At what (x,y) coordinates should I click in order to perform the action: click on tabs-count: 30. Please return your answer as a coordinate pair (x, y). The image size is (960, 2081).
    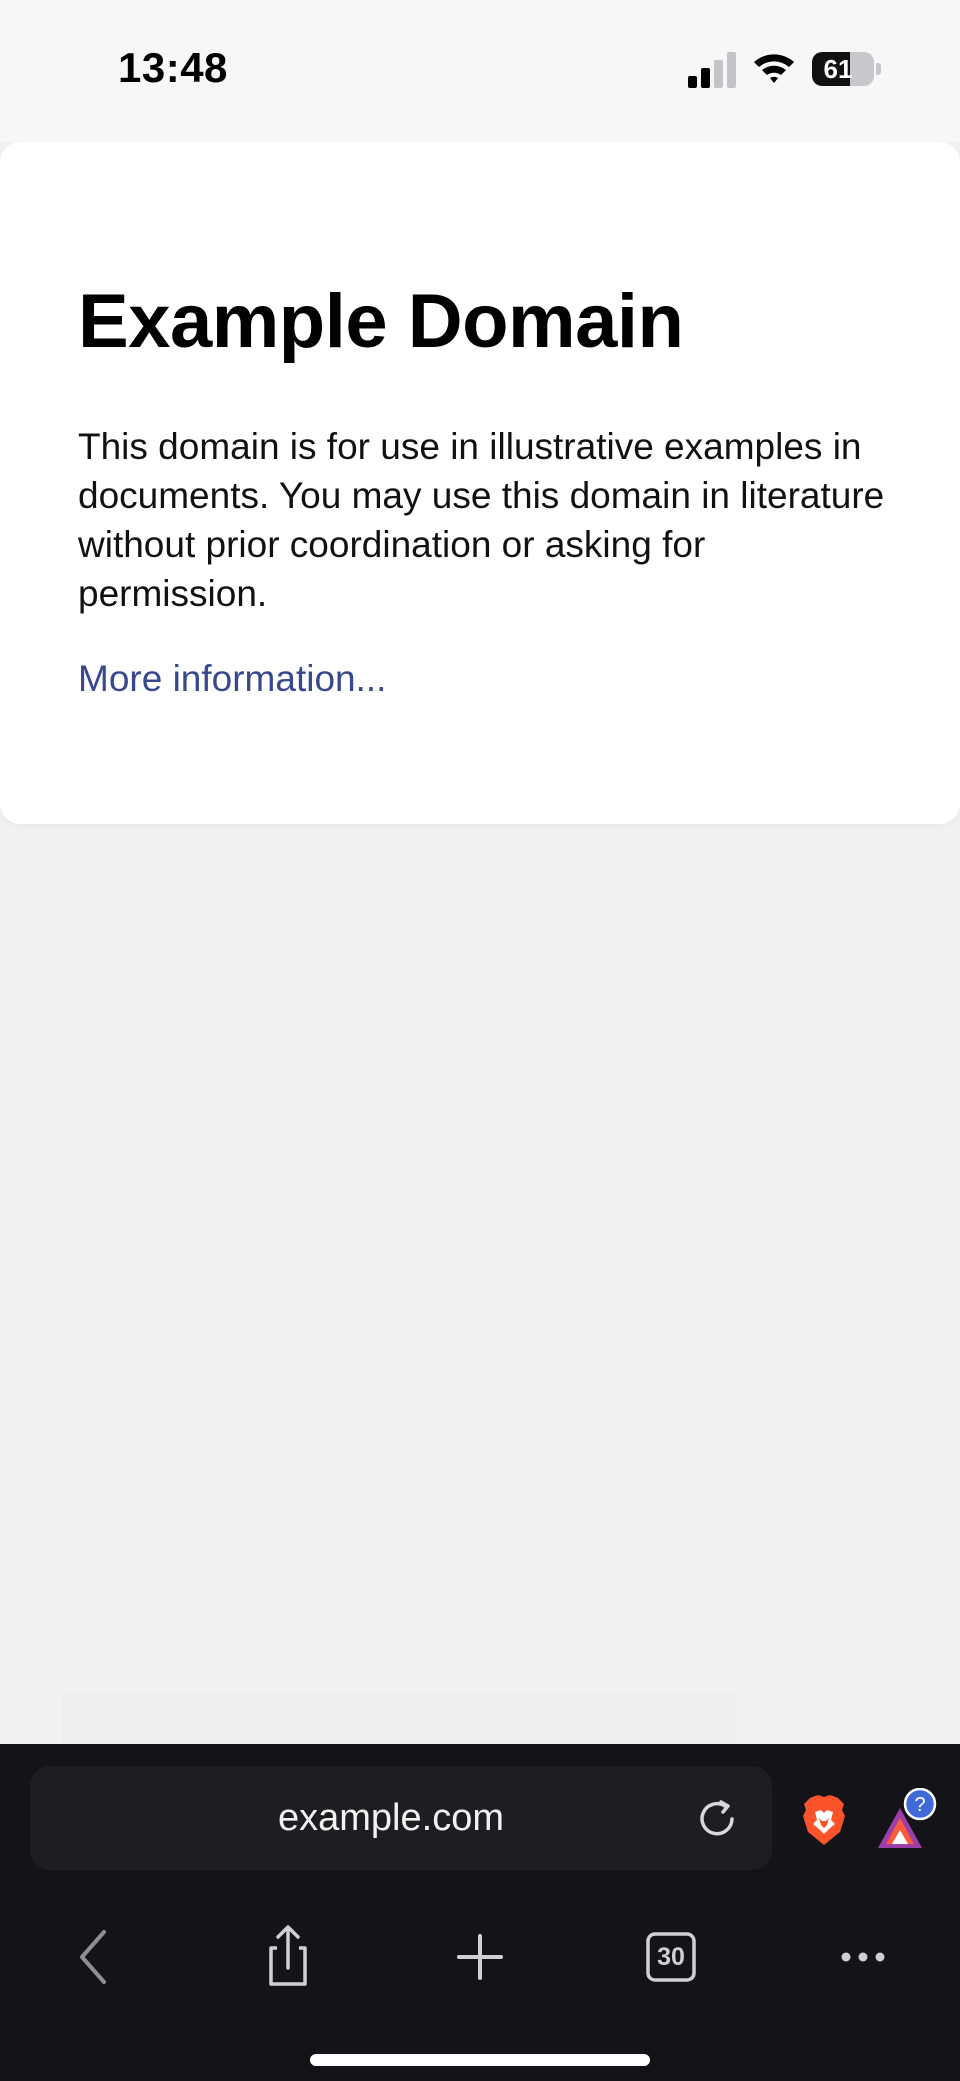
    Looking at the image, I should click on (671, 1957).